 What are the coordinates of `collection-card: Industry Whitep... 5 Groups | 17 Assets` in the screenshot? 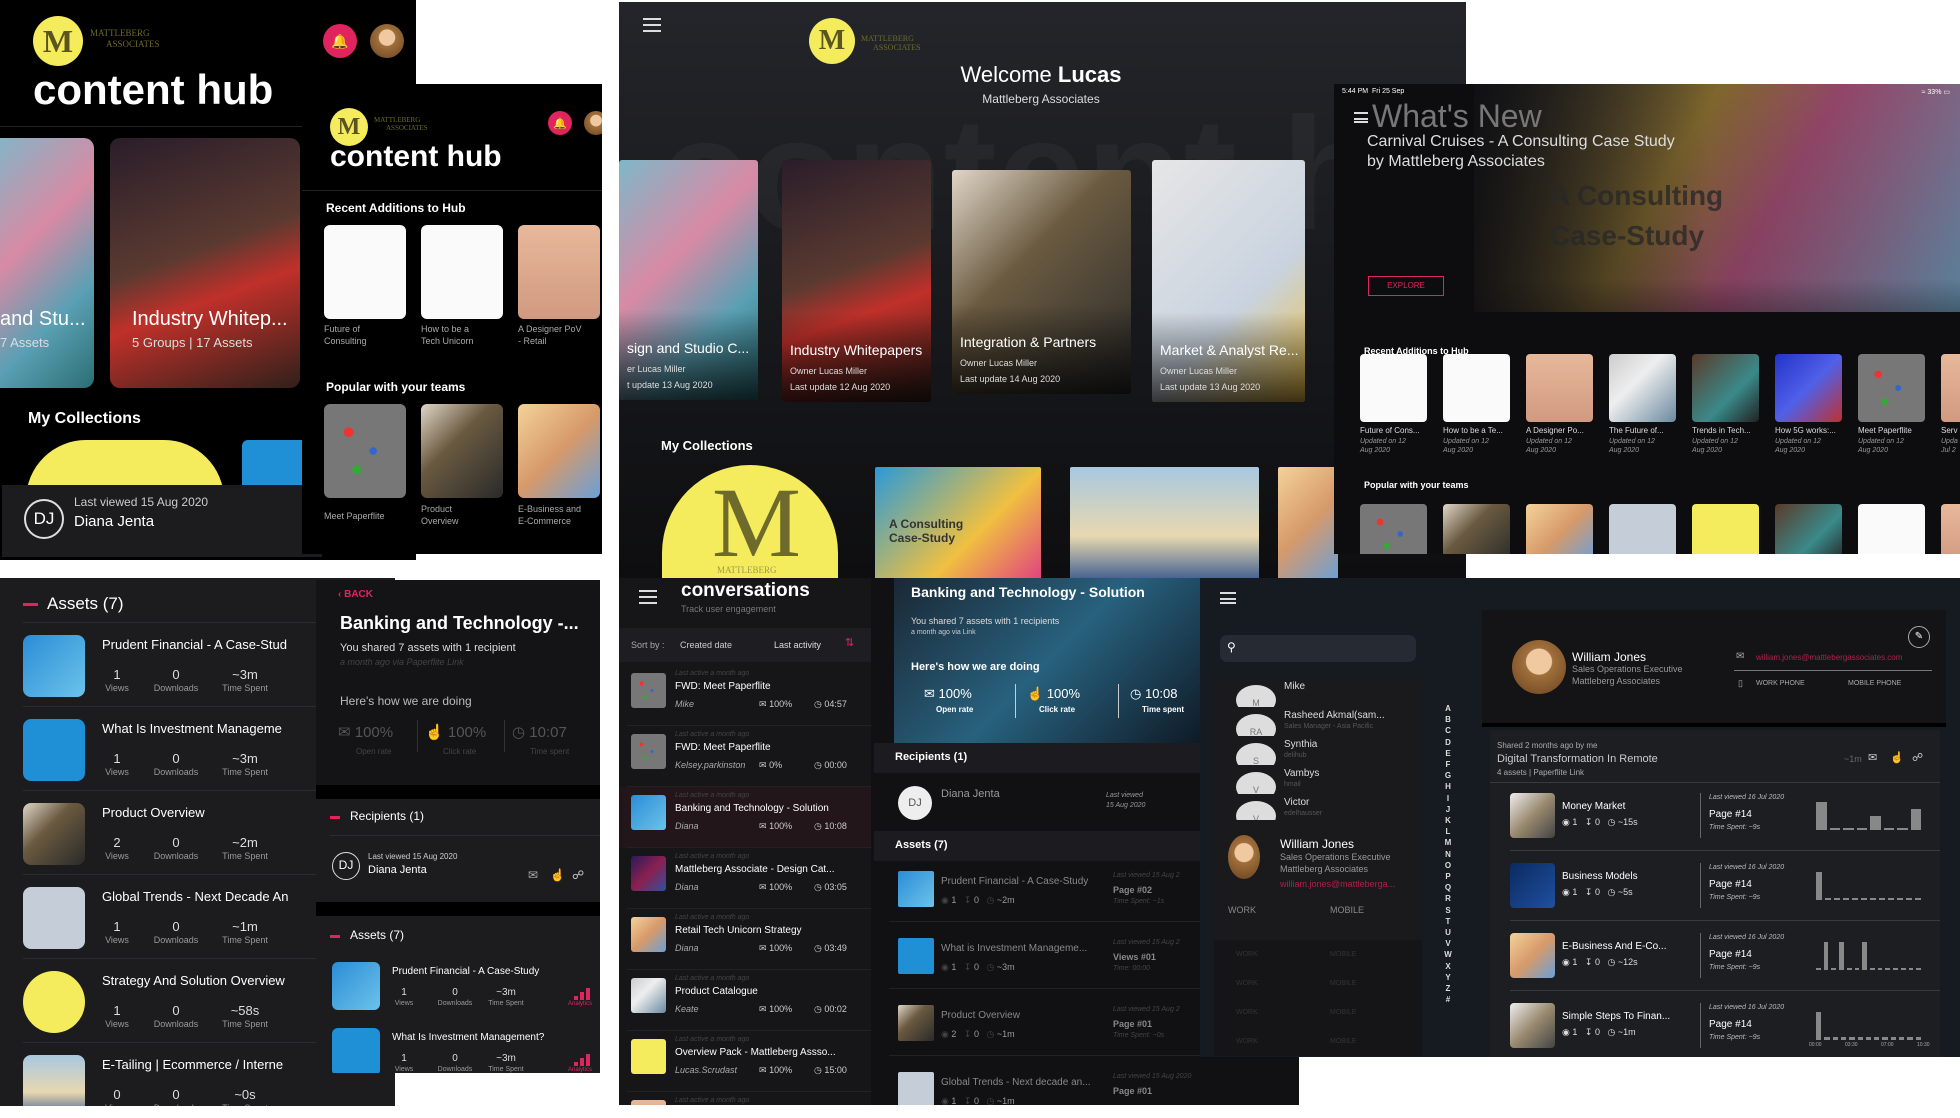 It's located at (205, 263).